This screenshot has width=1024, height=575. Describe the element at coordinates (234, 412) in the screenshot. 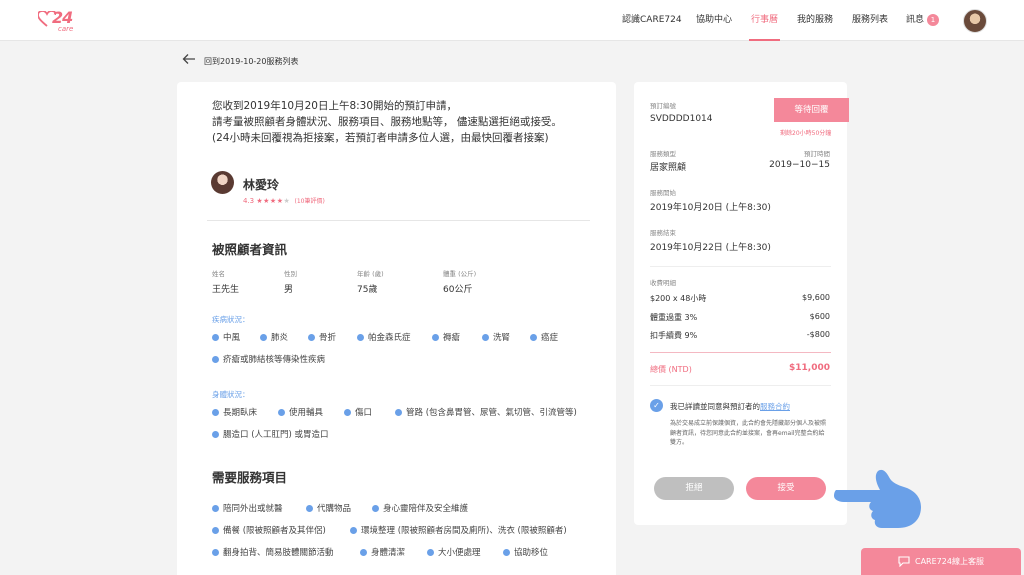

I see `body-condition-tag: 長期臥床` at that location.